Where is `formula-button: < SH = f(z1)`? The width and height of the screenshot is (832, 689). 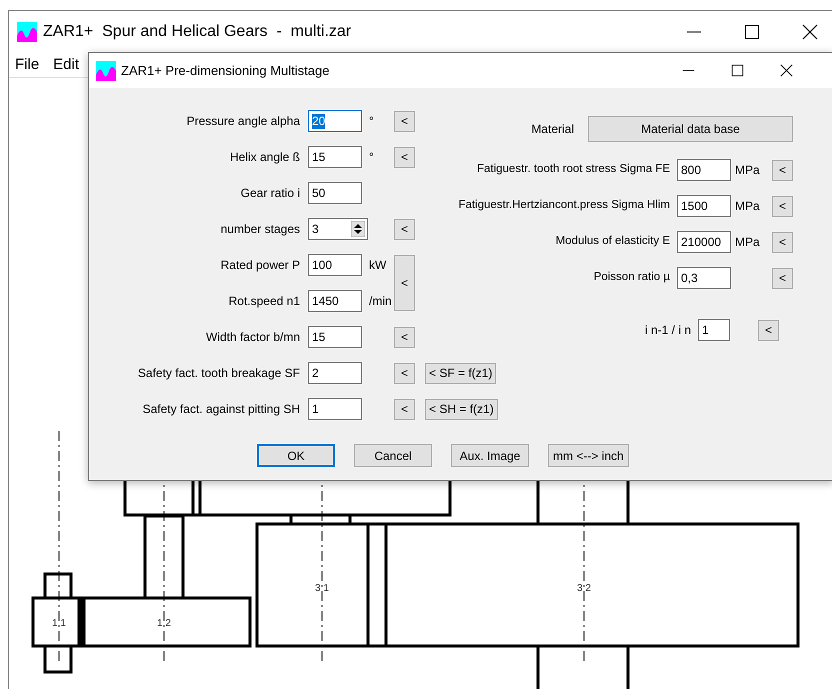
formula-button: < SH = f(z1) is located at coordinates (461, 409).